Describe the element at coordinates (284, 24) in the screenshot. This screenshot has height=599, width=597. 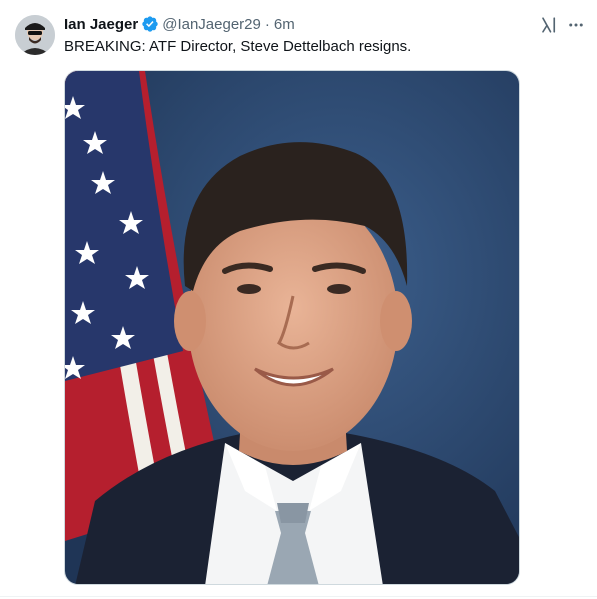
I see `timestamp: 6m` at that location.